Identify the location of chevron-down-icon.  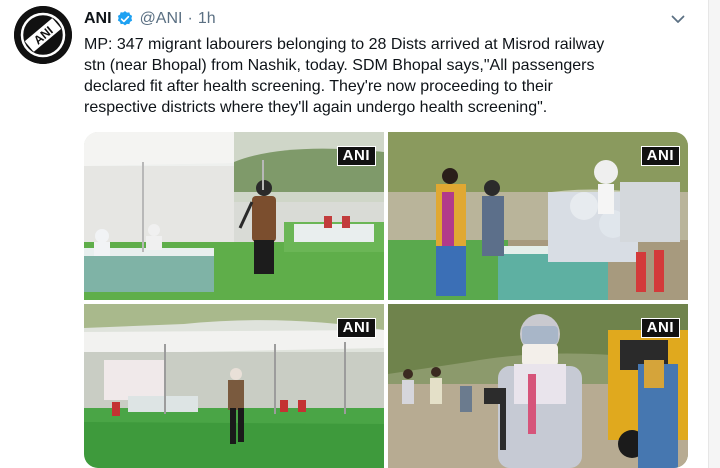
(678, 19).